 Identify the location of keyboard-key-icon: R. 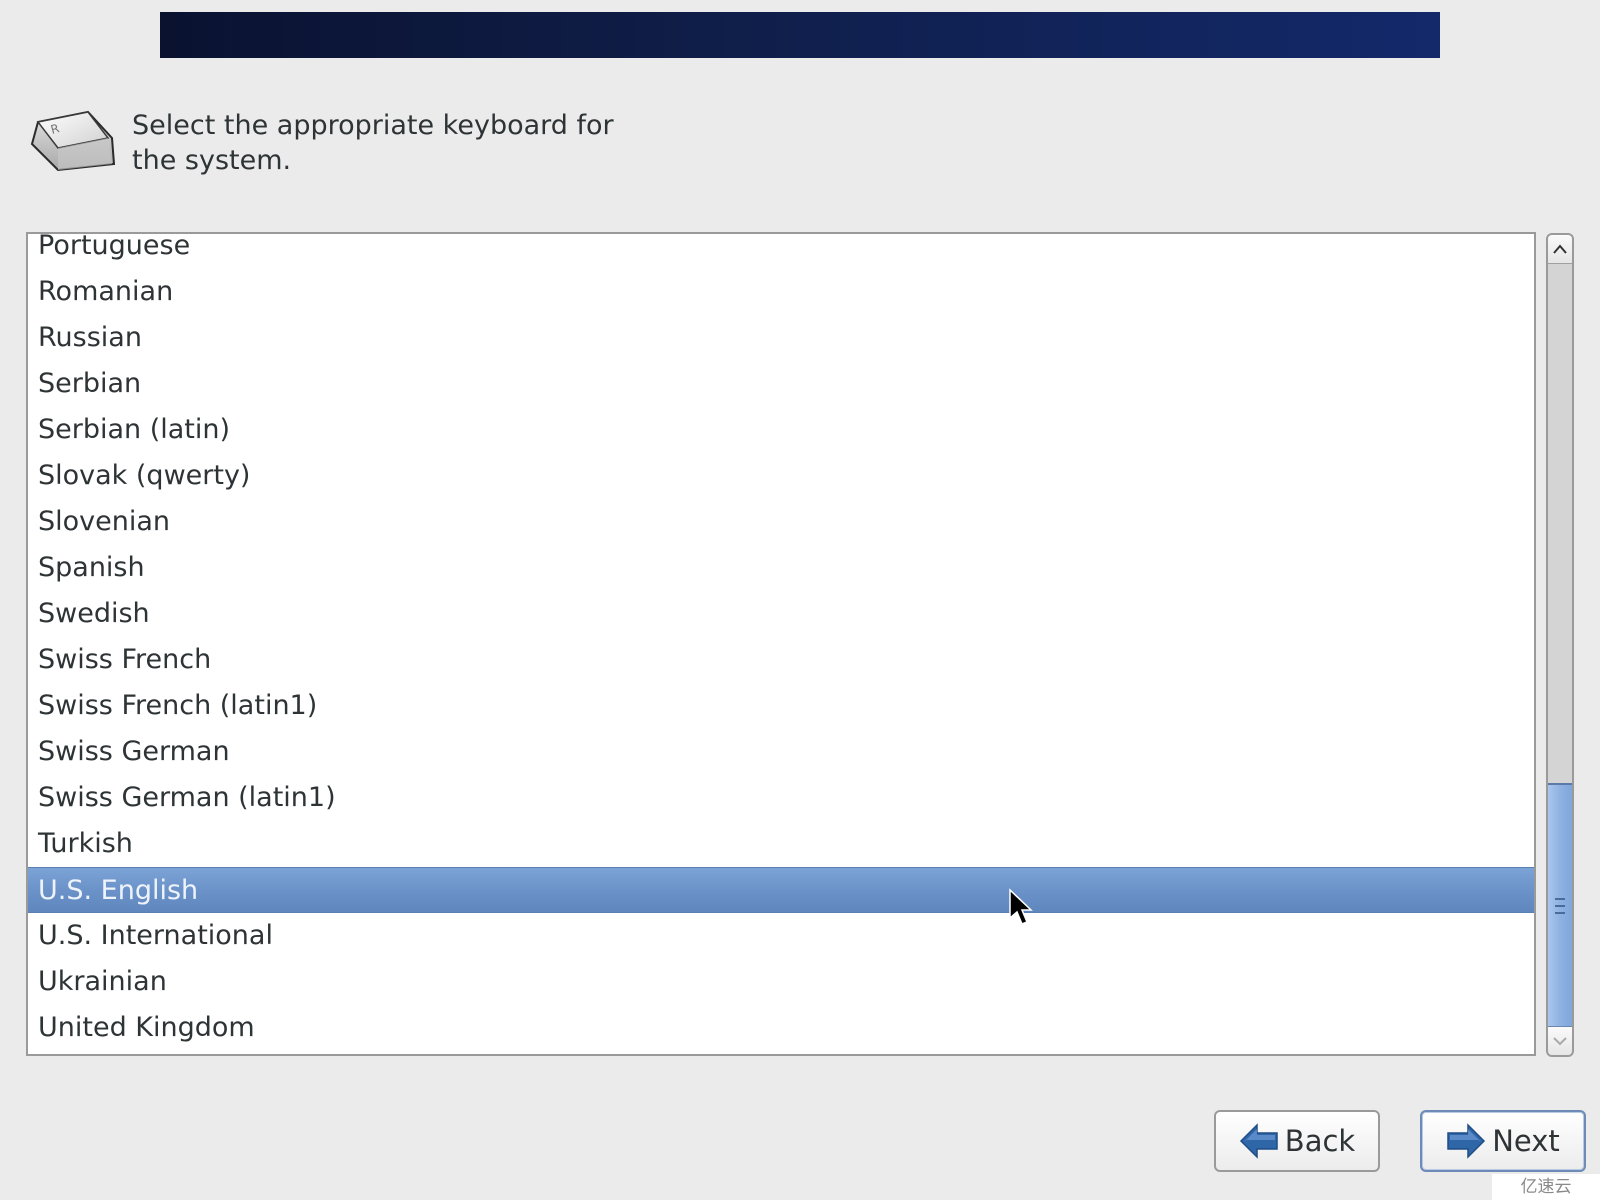
(73, 141).